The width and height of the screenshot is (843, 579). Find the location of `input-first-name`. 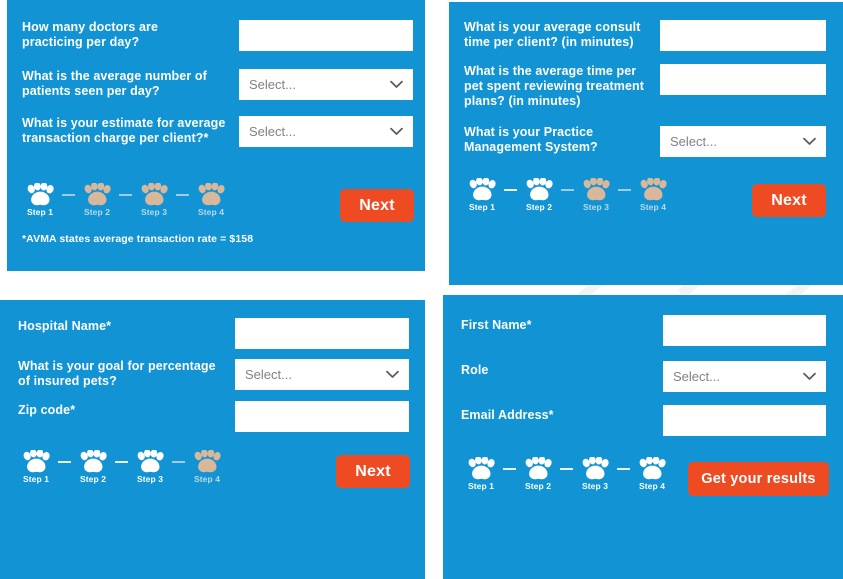

input-first-name is located at coordinates (744, 330).